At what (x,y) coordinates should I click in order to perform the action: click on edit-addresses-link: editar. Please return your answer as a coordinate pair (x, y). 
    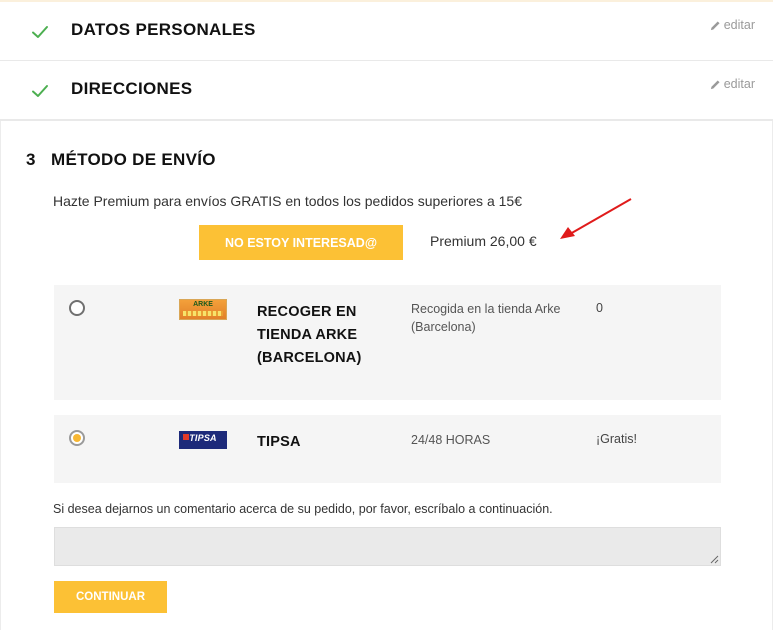
    Looking at the image, I should click on (732, 84).